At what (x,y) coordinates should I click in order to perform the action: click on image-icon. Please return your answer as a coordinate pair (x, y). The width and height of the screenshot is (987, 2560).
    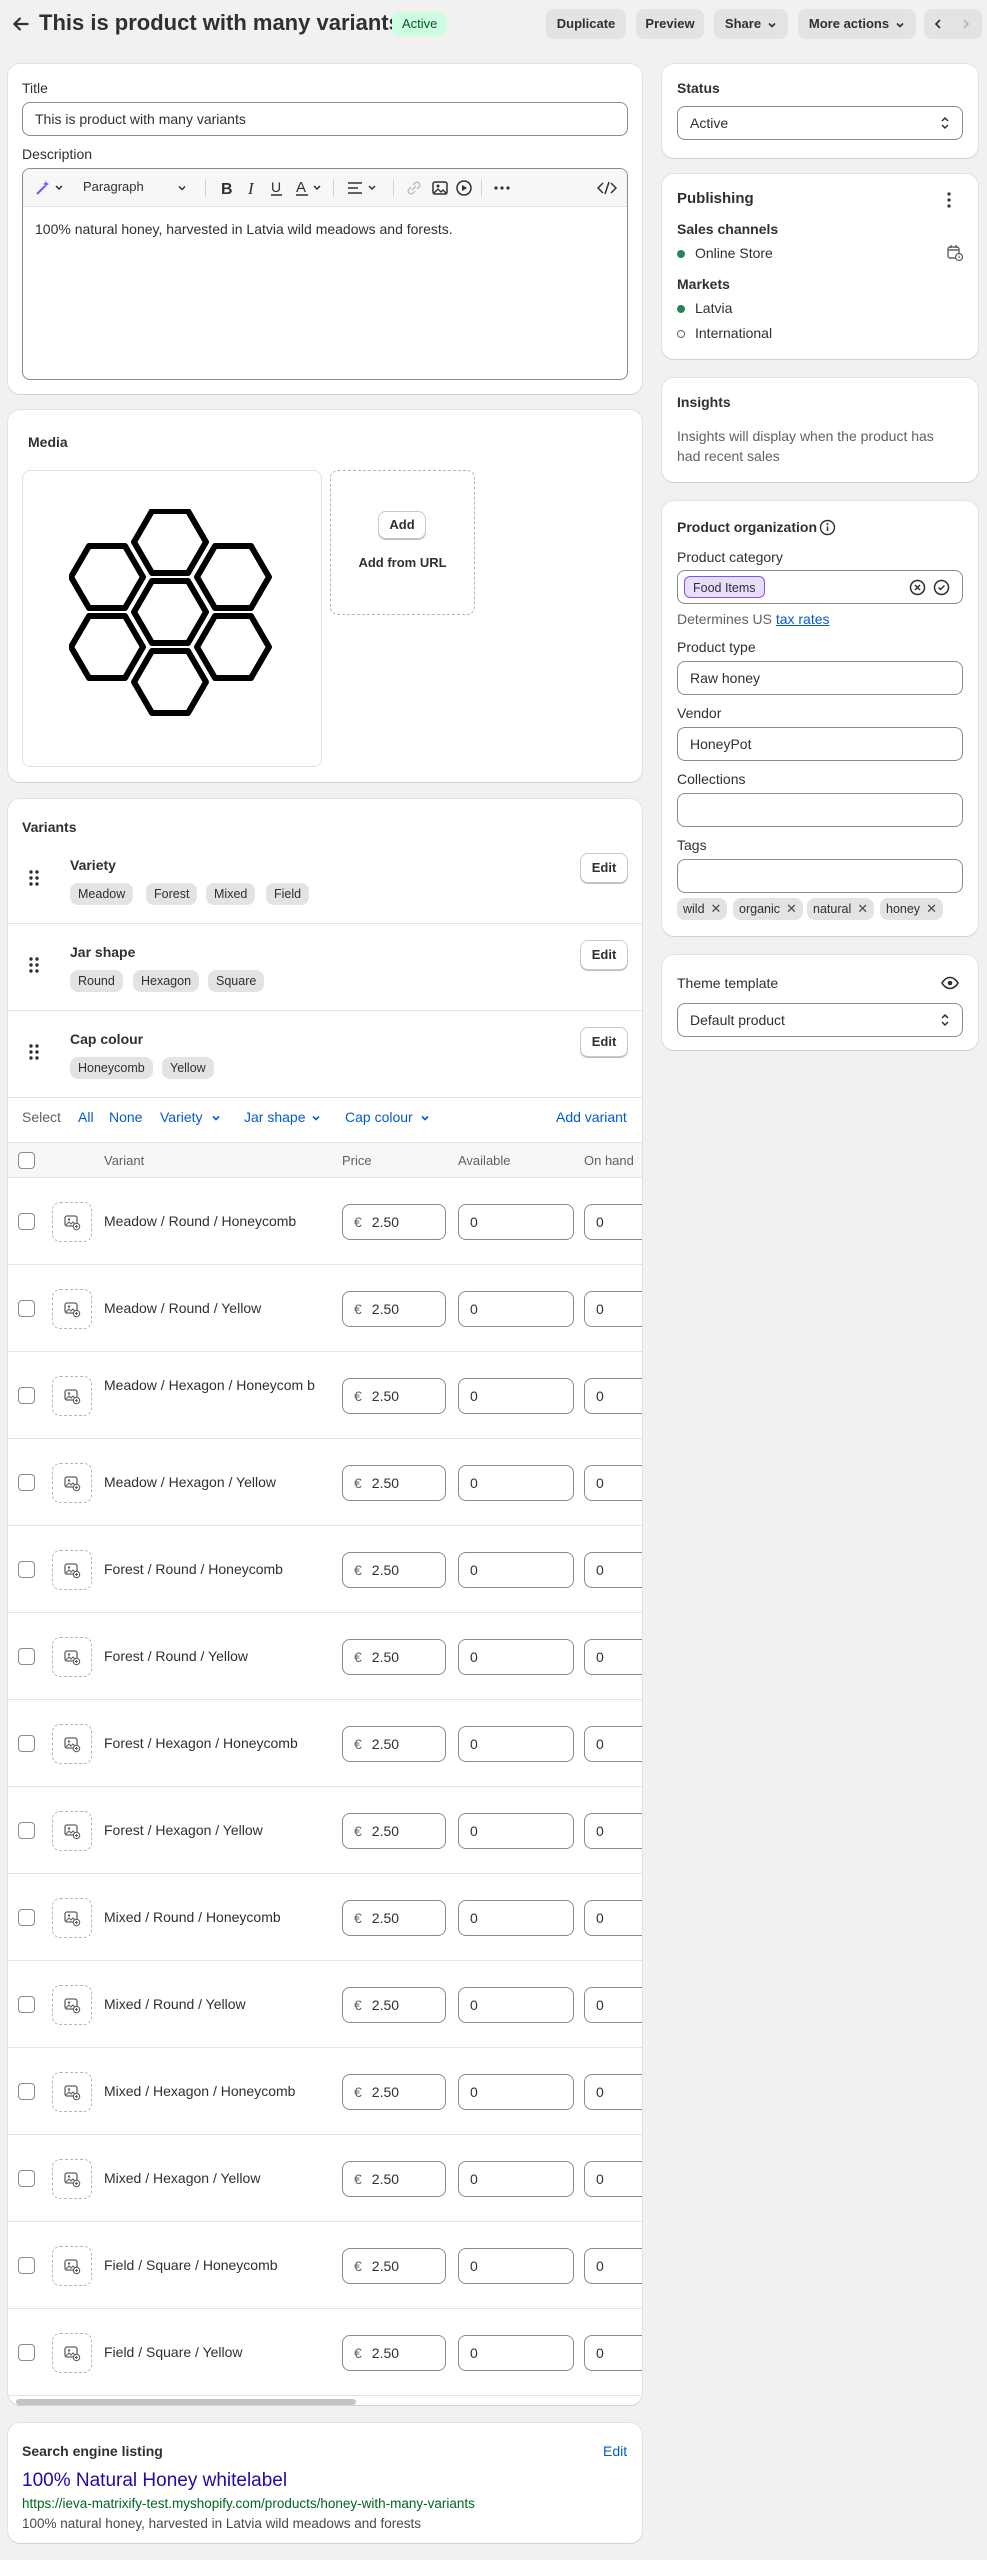
    Looking at the image, I should click on (440, 188).